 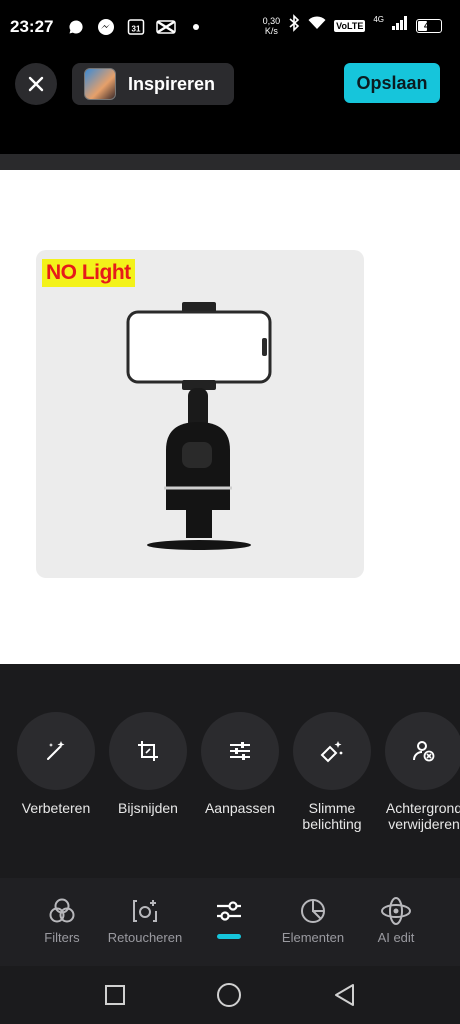 What do you see at coordinates (240, 808) in the screenshot?
I see `tool-label: Aanpassen` at bounding box center [240, 808].